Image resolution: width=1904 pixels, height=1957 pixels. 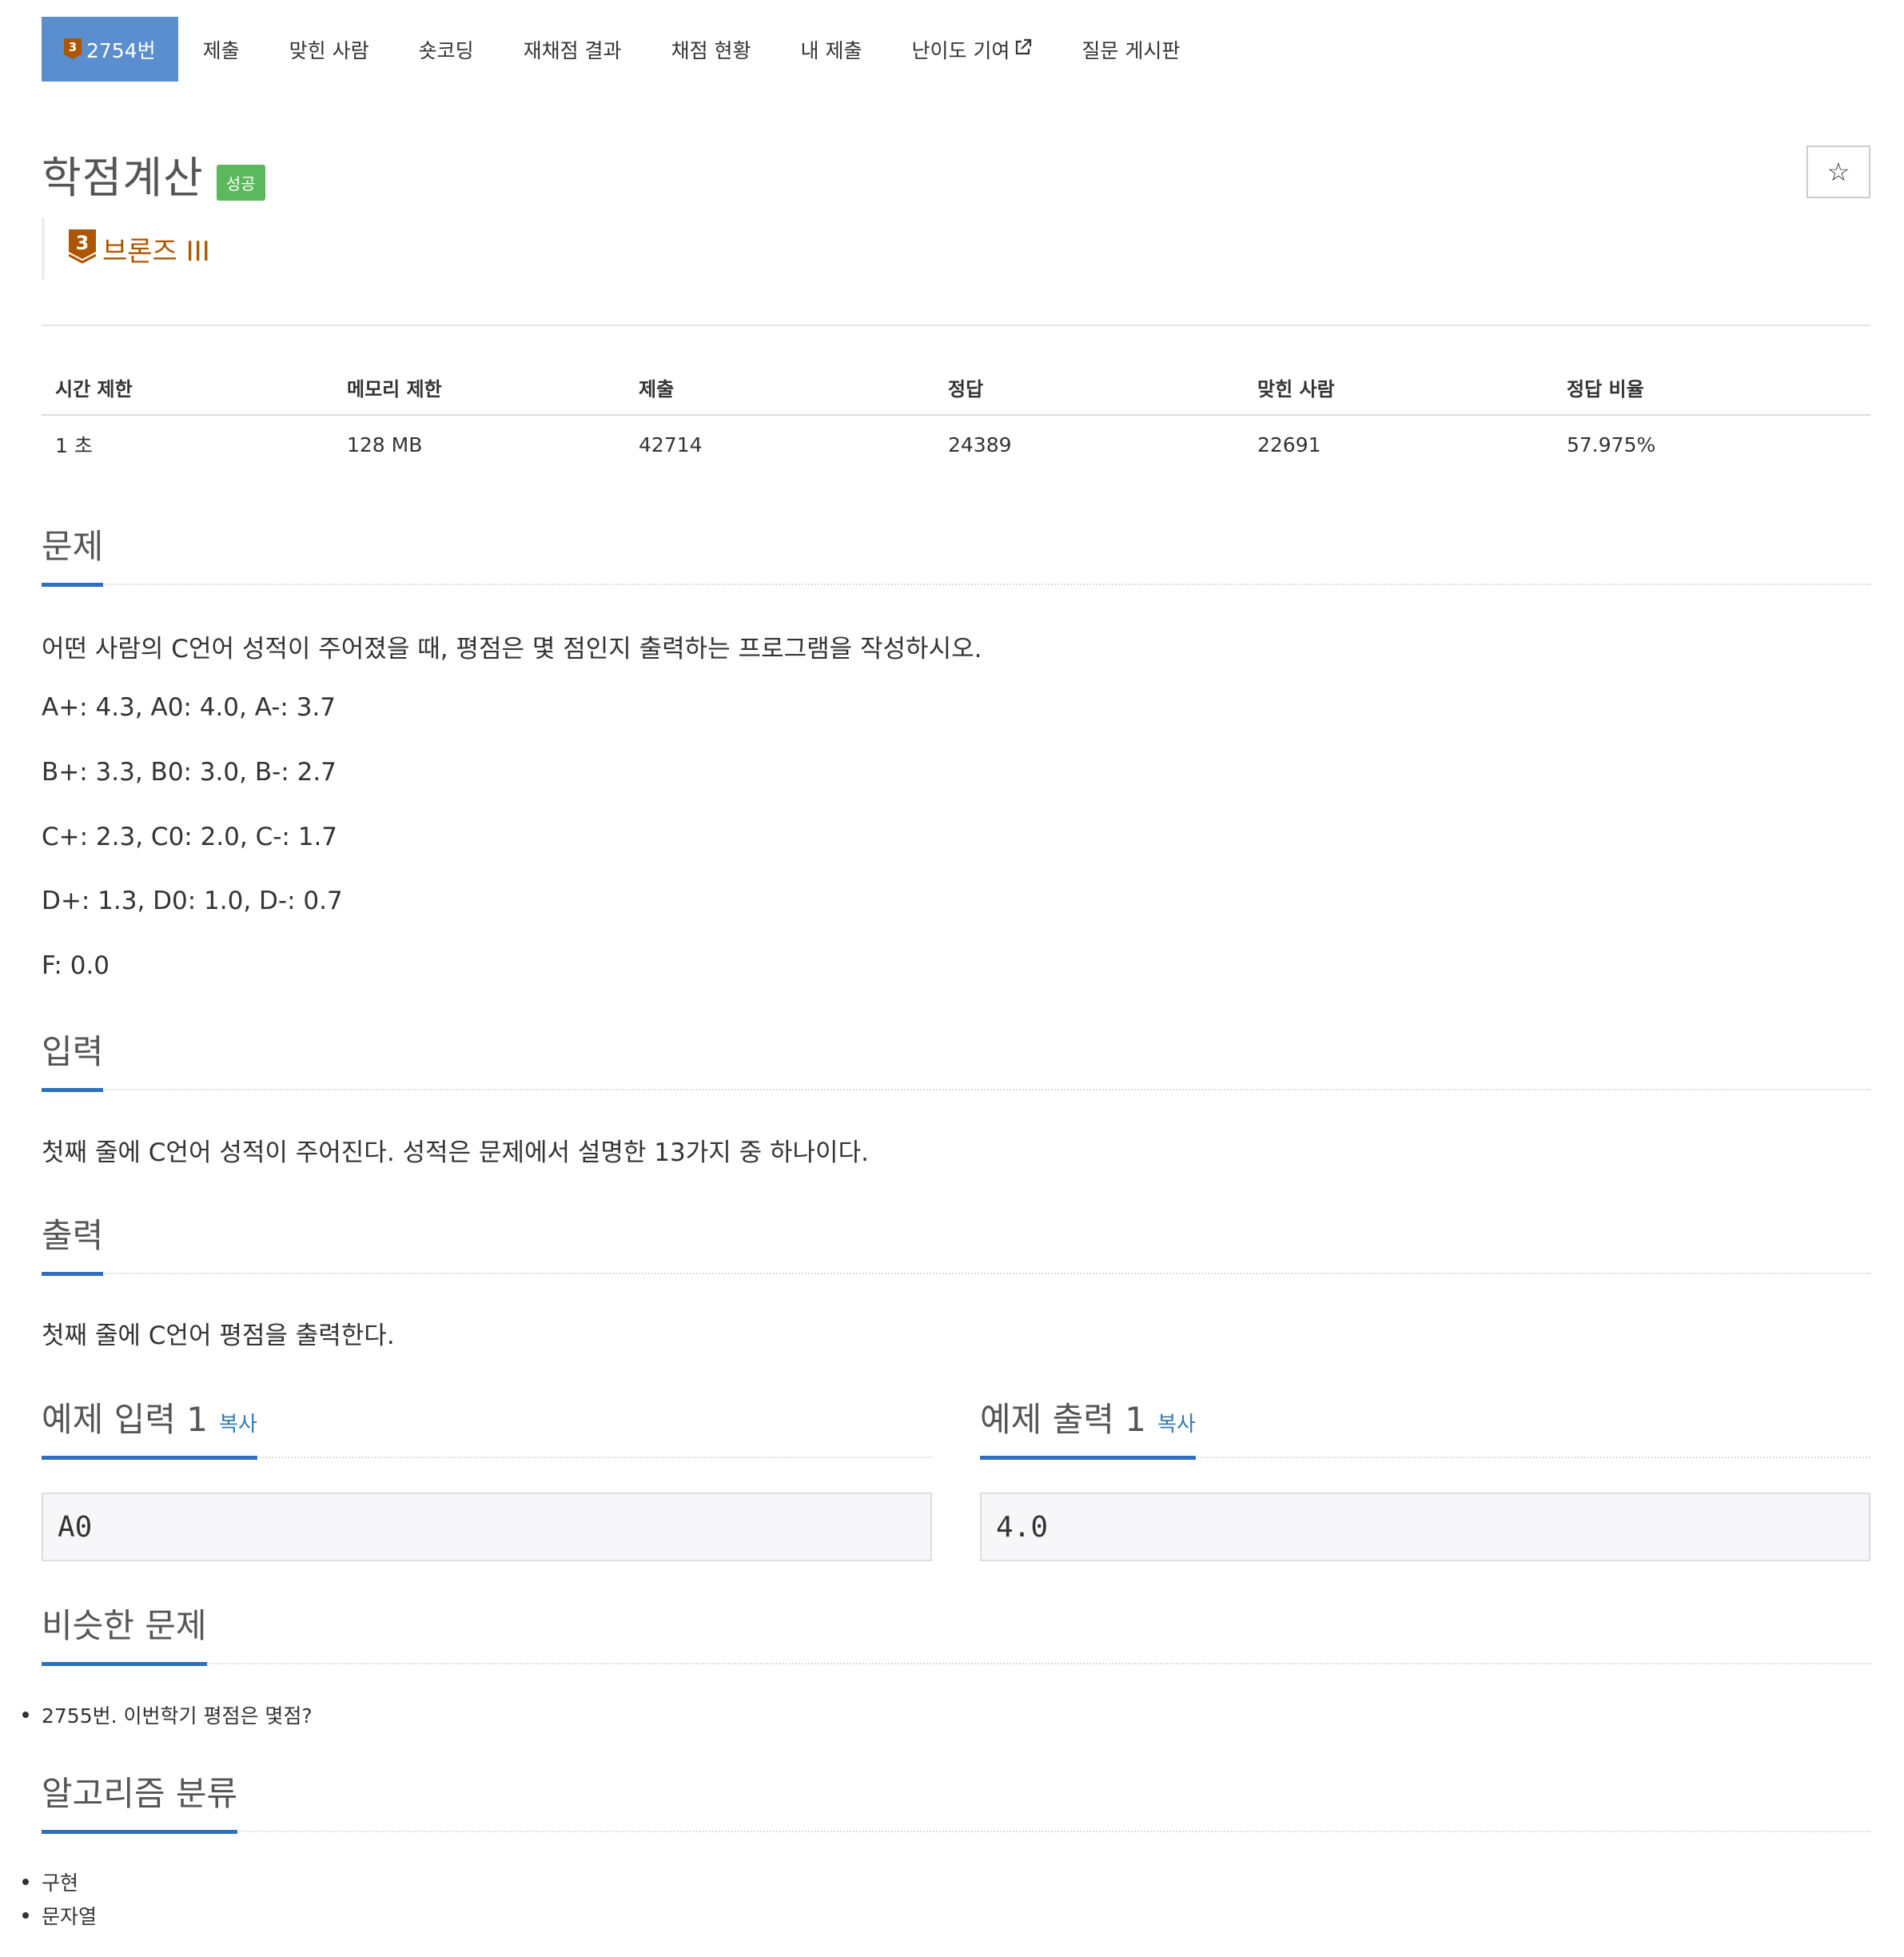 What do you see at coordinates (956, 1058) in the screenshot?
I see `section-input-header: 입력` at bounding box center [956, 1058].